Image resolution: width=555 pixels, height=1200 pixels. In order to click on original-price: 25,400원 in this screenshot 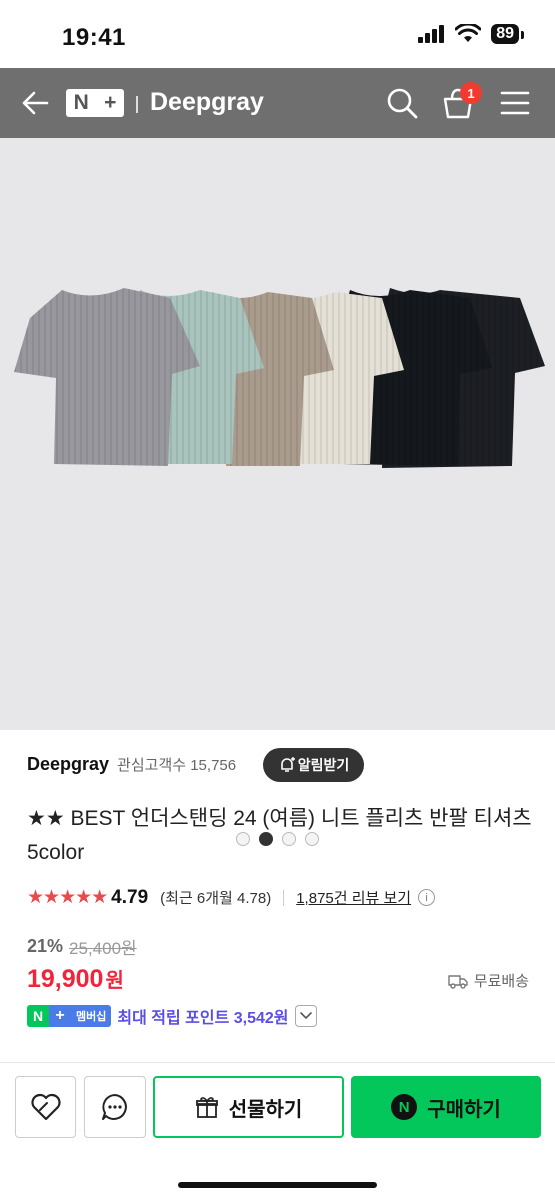, I will do `click(103, 948)`.